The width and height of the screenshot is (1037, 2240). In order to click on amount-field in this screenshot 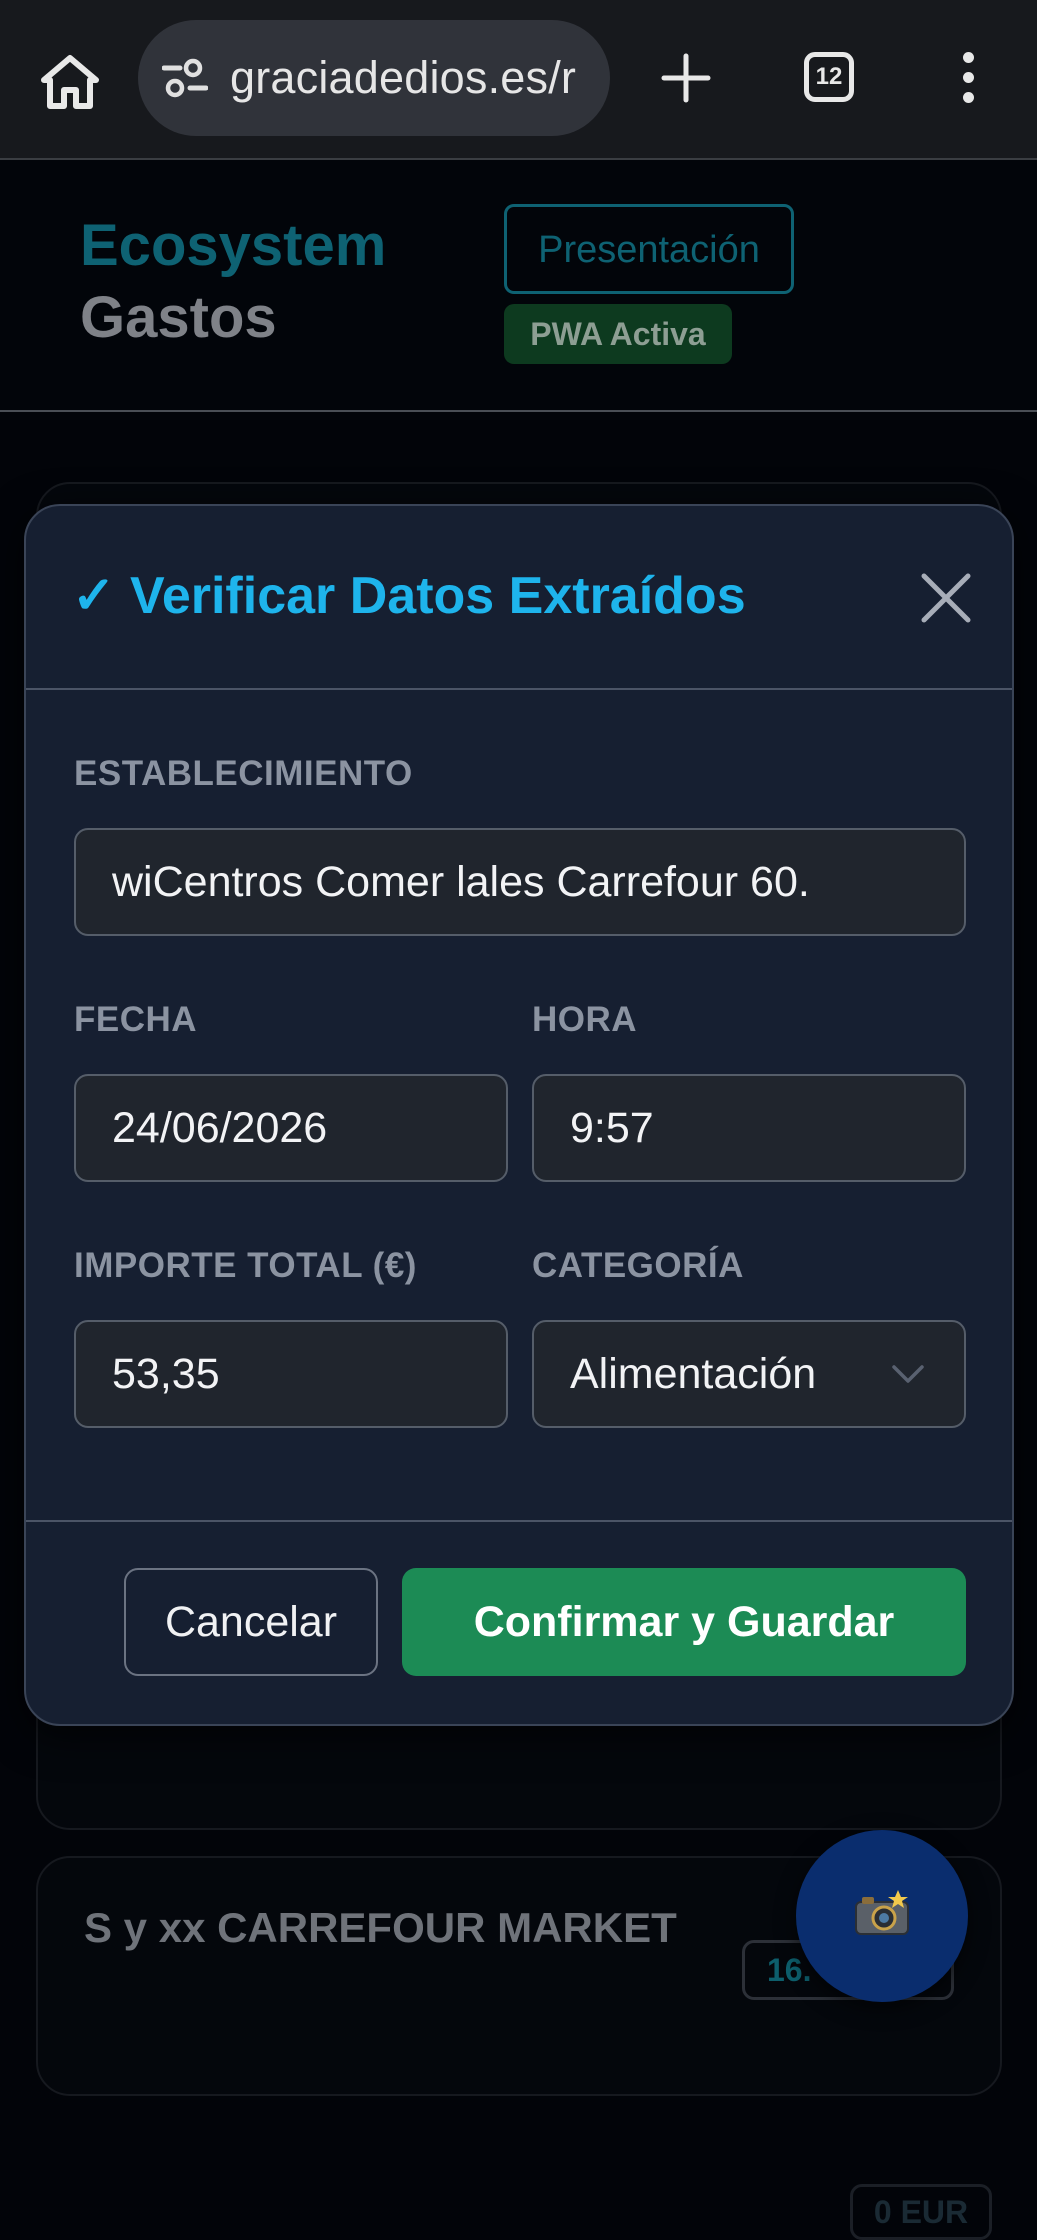, I will do `click(291, 1374)`.